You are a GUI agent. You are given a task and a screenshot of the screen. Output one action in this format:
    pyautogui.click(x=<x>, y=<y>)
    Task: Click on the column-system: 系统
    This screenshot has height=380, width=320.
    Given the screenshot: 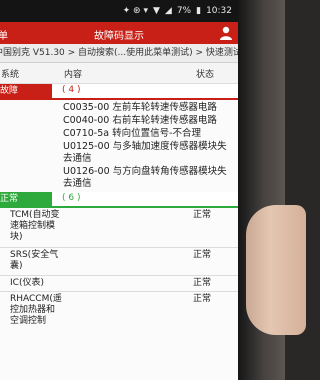 What is the action you would take?
    pyautogui.click(x=10, y=75)
    